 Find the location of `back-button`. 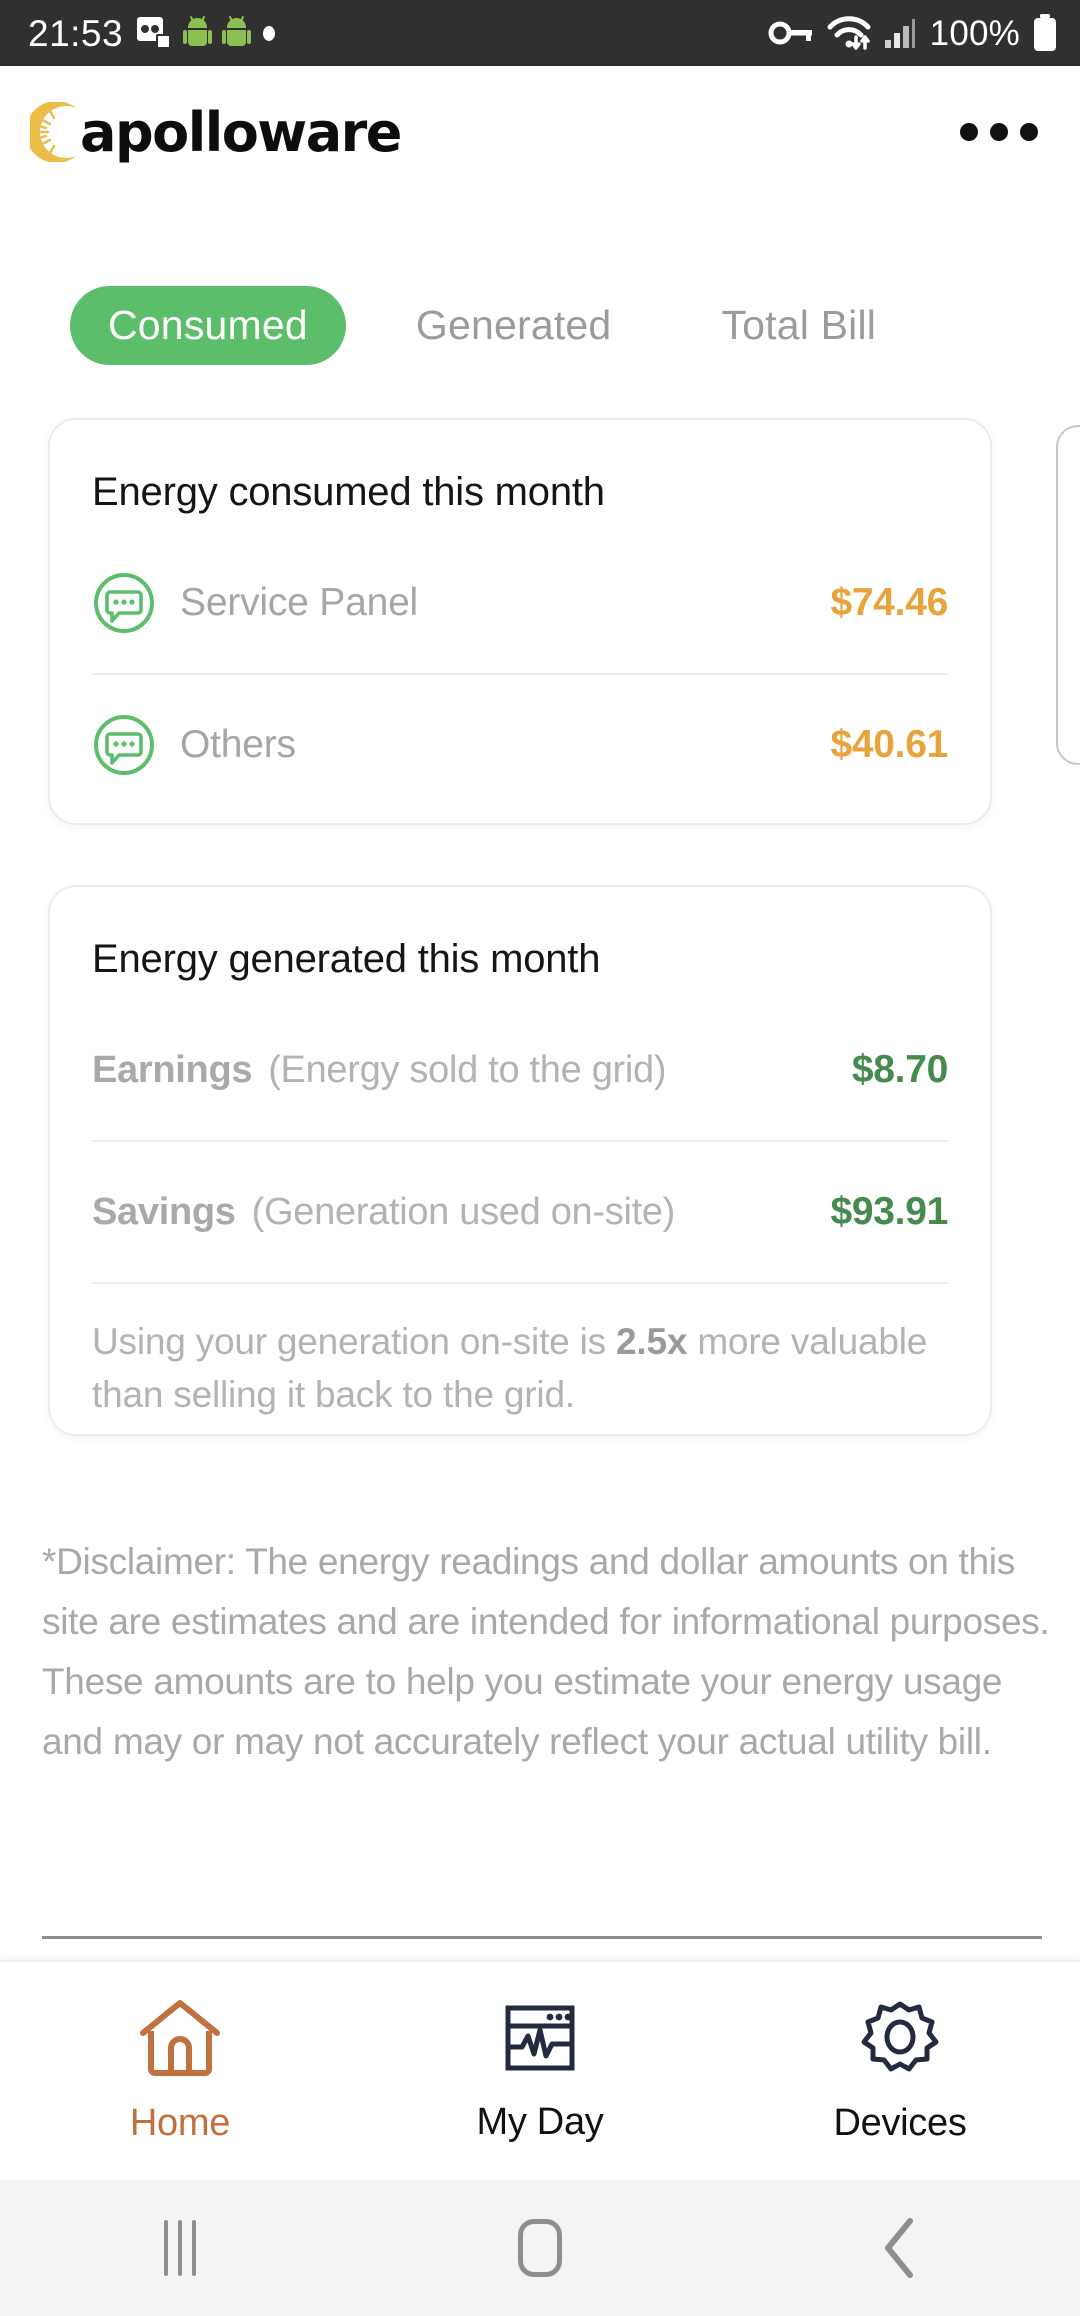

back-button is located at coordinates (900, 2248).